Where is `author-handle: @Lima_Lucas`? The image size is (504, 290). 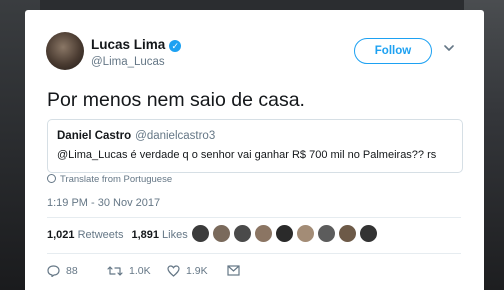 author-handle: @Lima_Lucas is located at coordinates (128, 62).